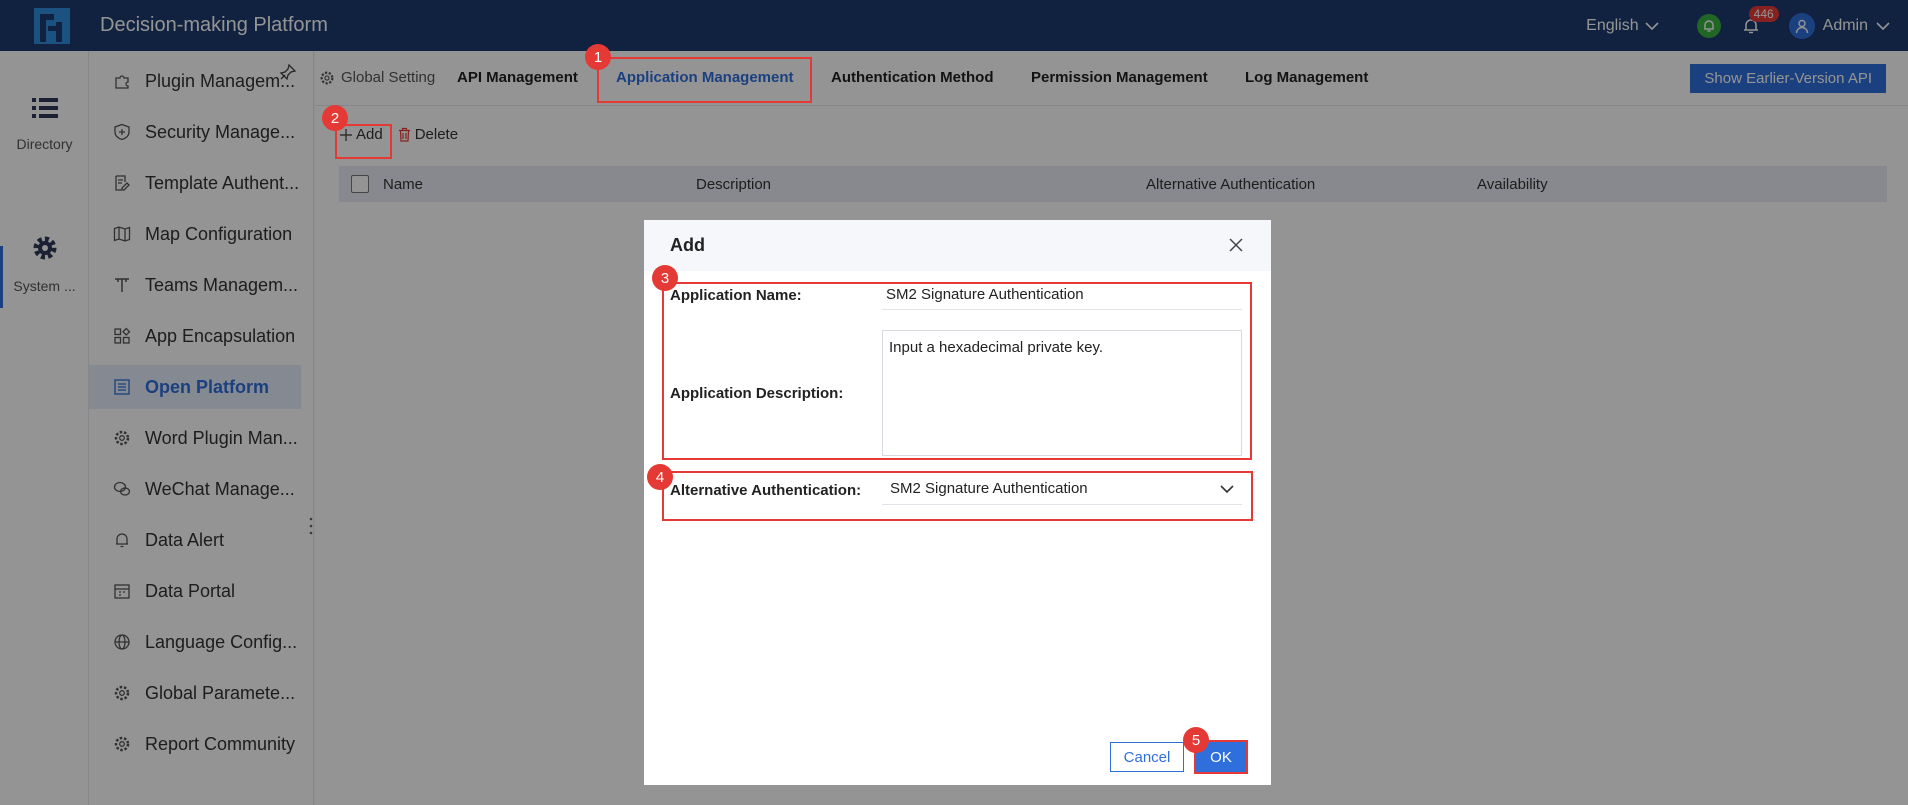 The height and width of the screenshot is (805, 1908). Describe the element at coordinates (660, 477) in the screenshot. I see `annotation-number-4: 4` at that location.